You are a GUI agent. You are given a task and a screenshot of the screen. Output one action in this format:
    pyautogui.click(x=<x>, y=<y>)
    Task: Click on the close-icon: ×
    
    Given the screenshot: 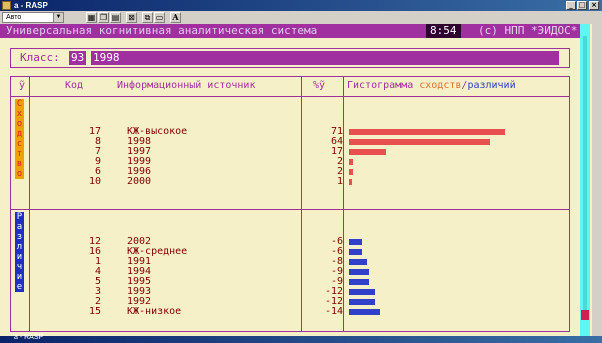 What is the action you would take?
    pyautogui.click(x=594, y=5)
    